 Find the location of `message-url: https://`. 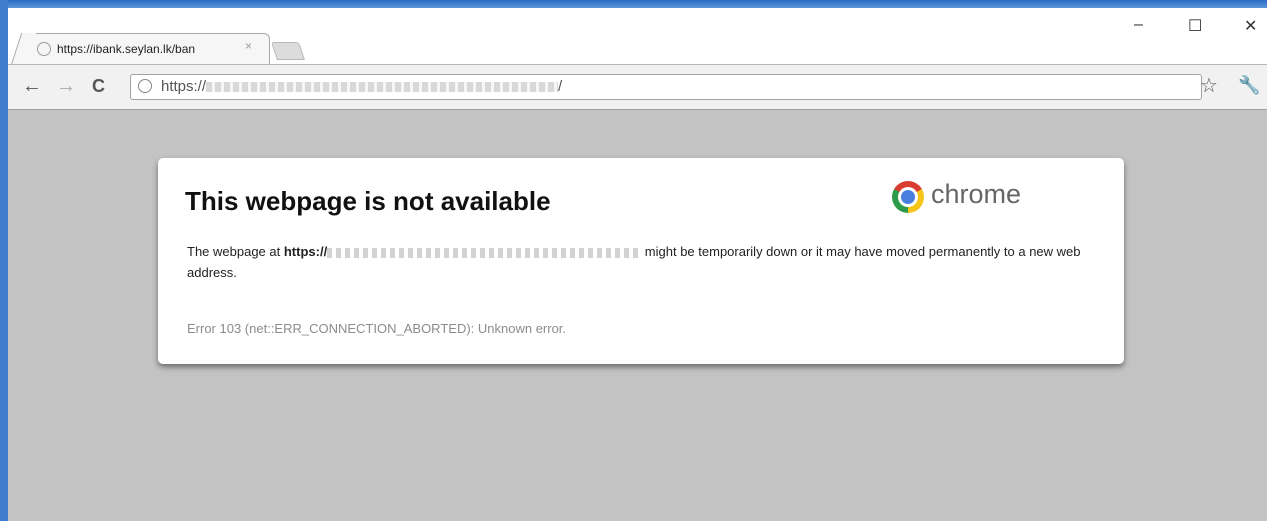

message-url: https:// is located at coordinates (305, 251).